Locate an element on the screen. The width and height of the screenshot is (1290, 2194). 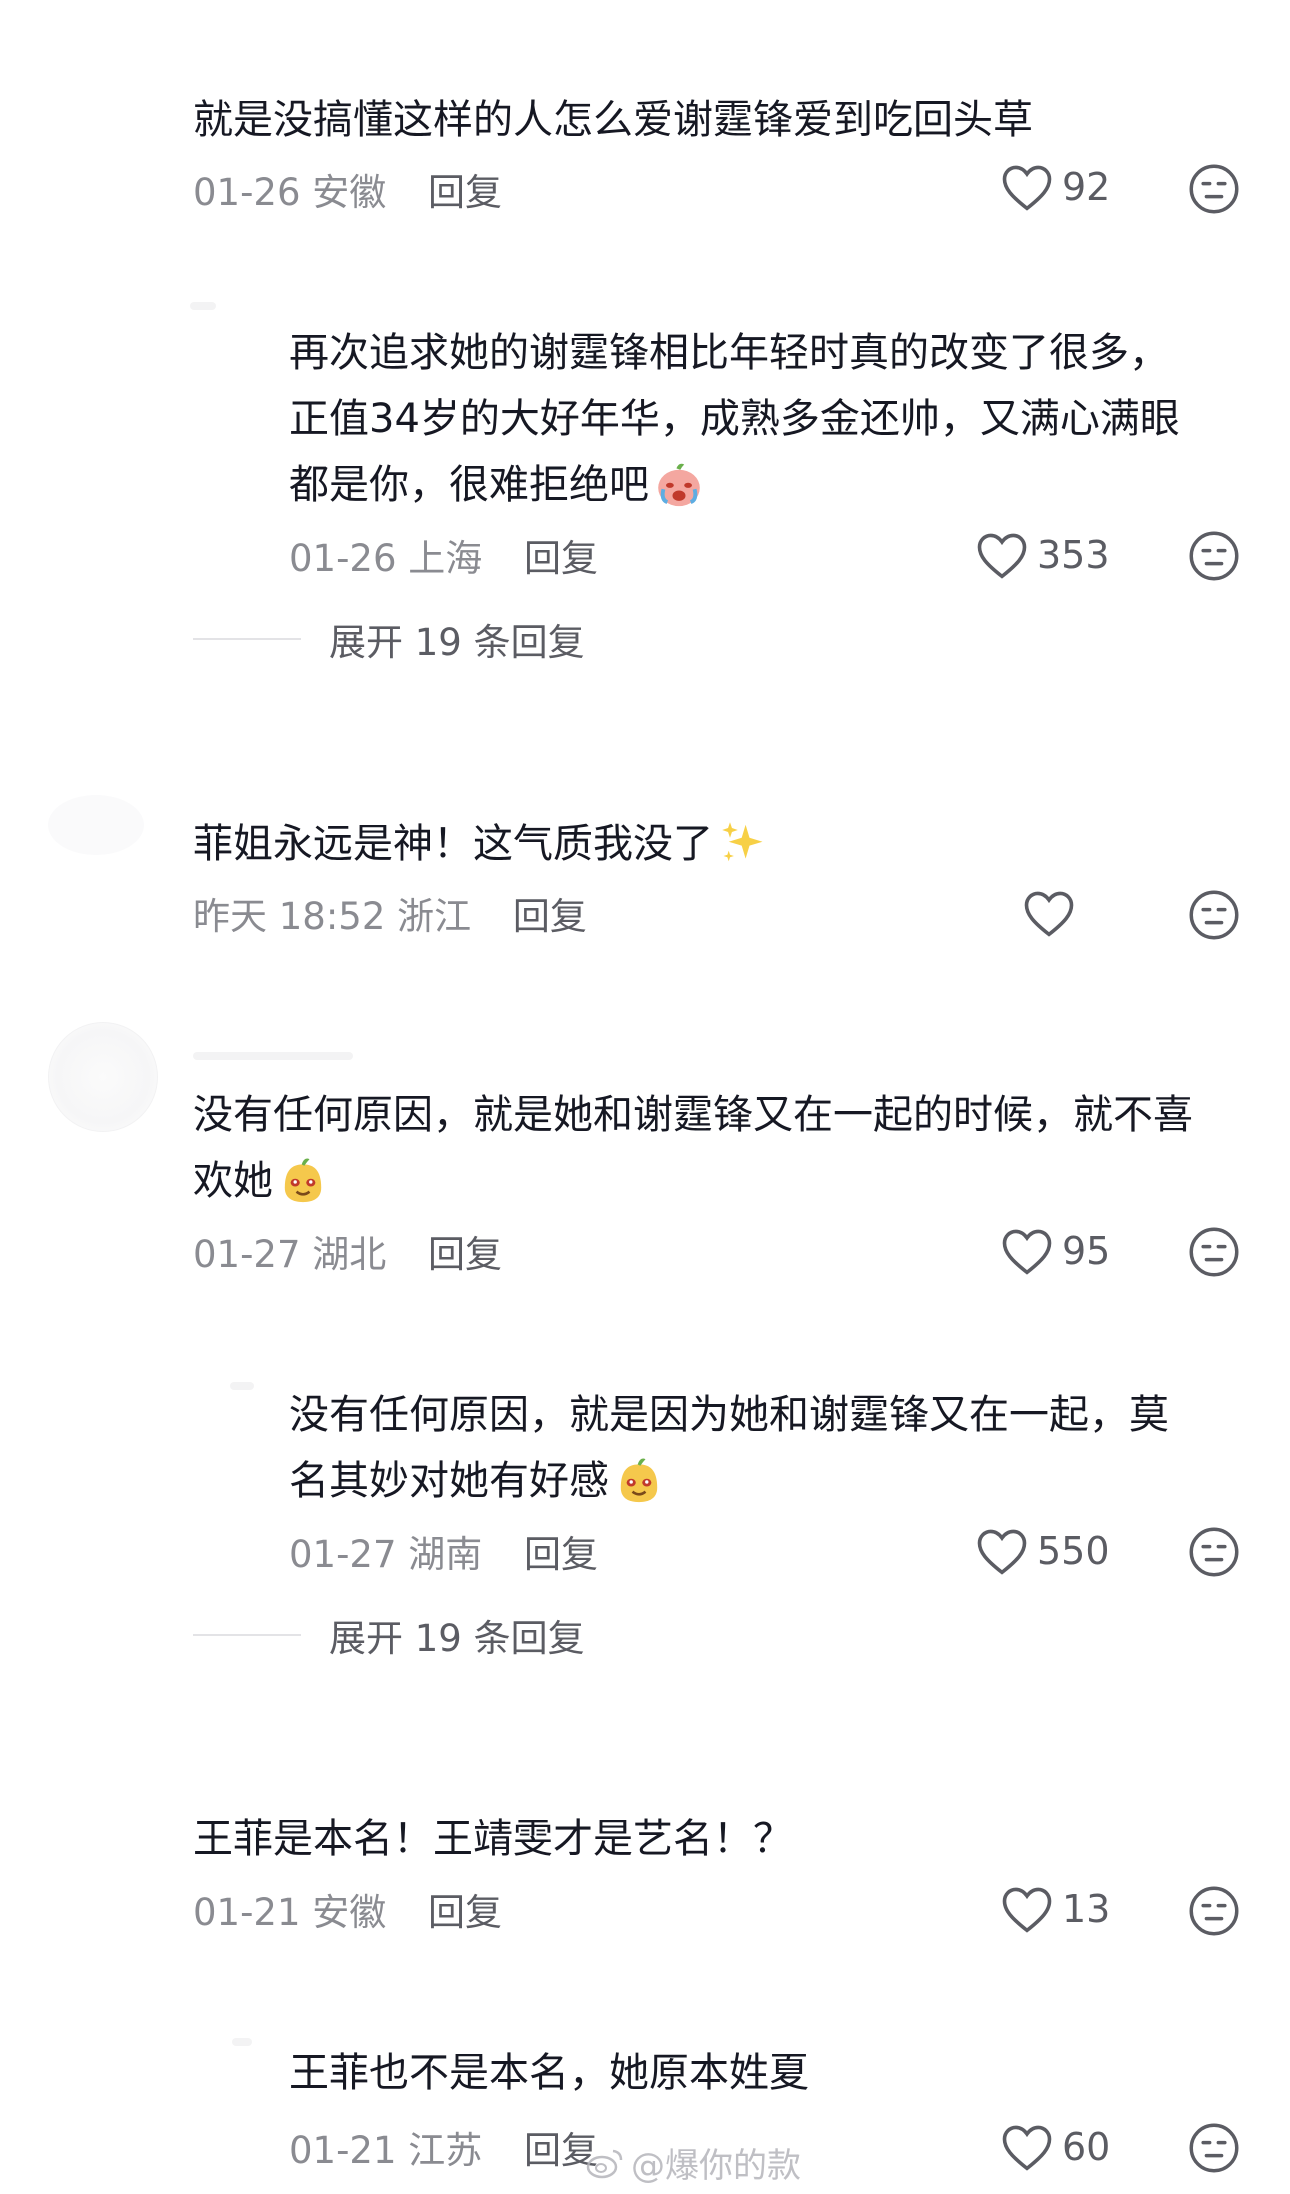
comment-location: 上海 is located at coordinates (445, 558).